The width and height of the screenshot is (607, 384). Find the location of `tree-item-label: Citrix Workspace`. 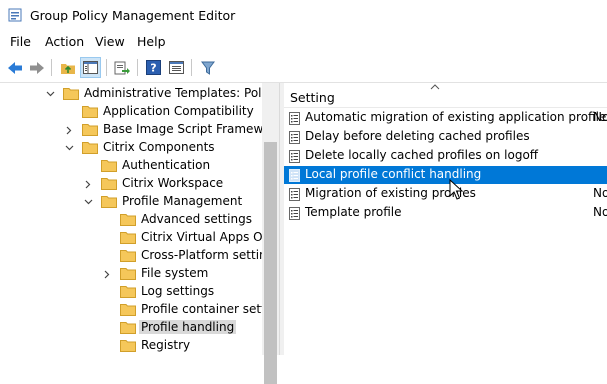

tree-item-label: Citrix Workspace is located at coordinates (173, 183).